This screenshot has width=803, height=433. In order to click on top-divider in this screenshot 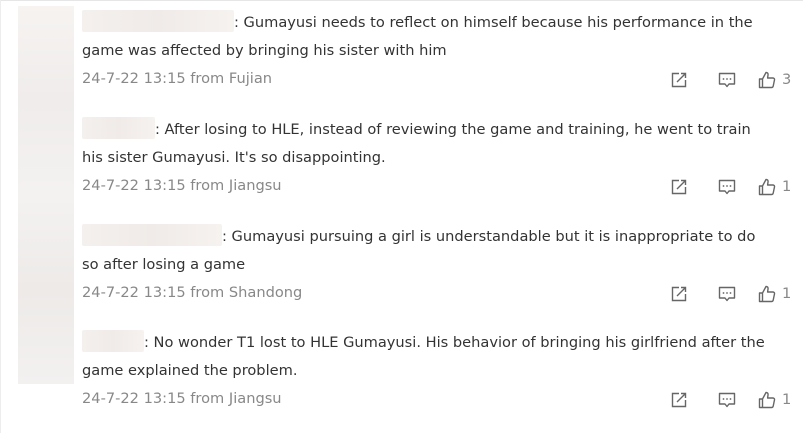, I will do `click(401, 0)`.